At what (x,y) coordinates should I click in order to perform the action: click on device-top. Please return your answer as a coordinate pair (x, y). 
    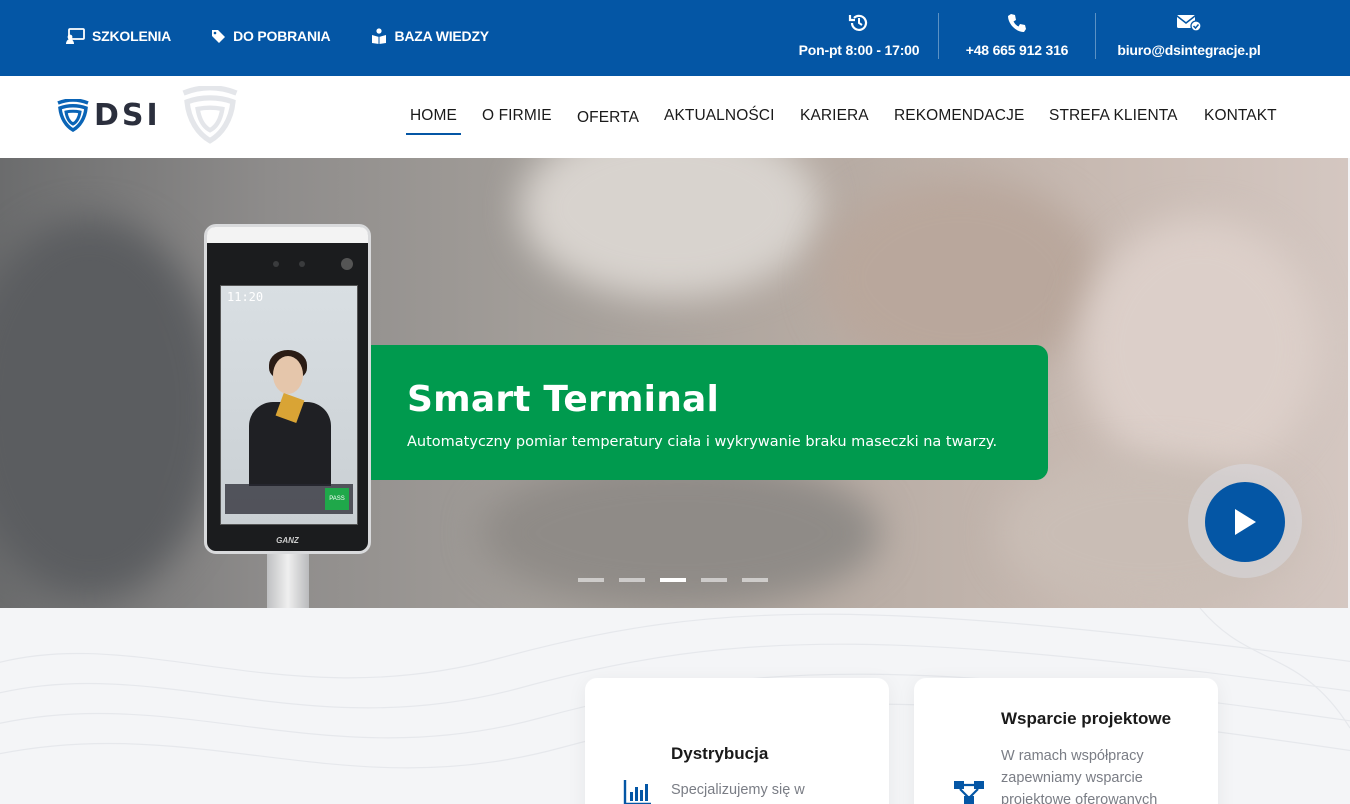
    Looking at the image, I should click on (287, 235).